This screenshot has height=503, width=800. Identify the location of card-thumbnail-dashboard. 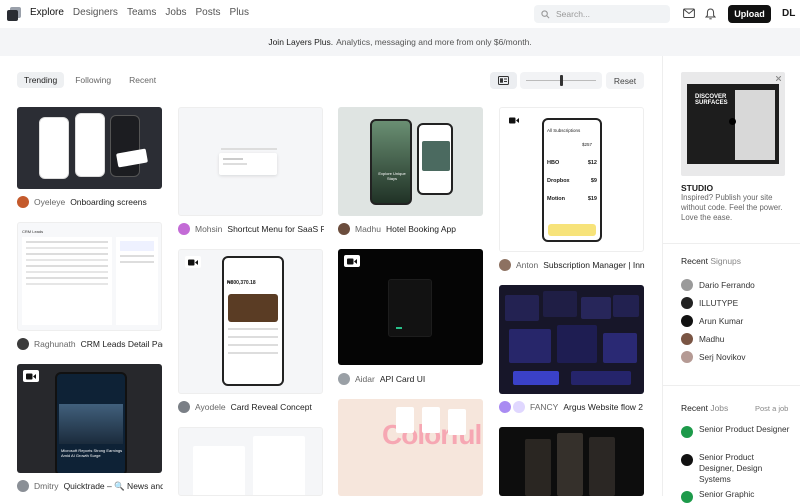
(250, 461).